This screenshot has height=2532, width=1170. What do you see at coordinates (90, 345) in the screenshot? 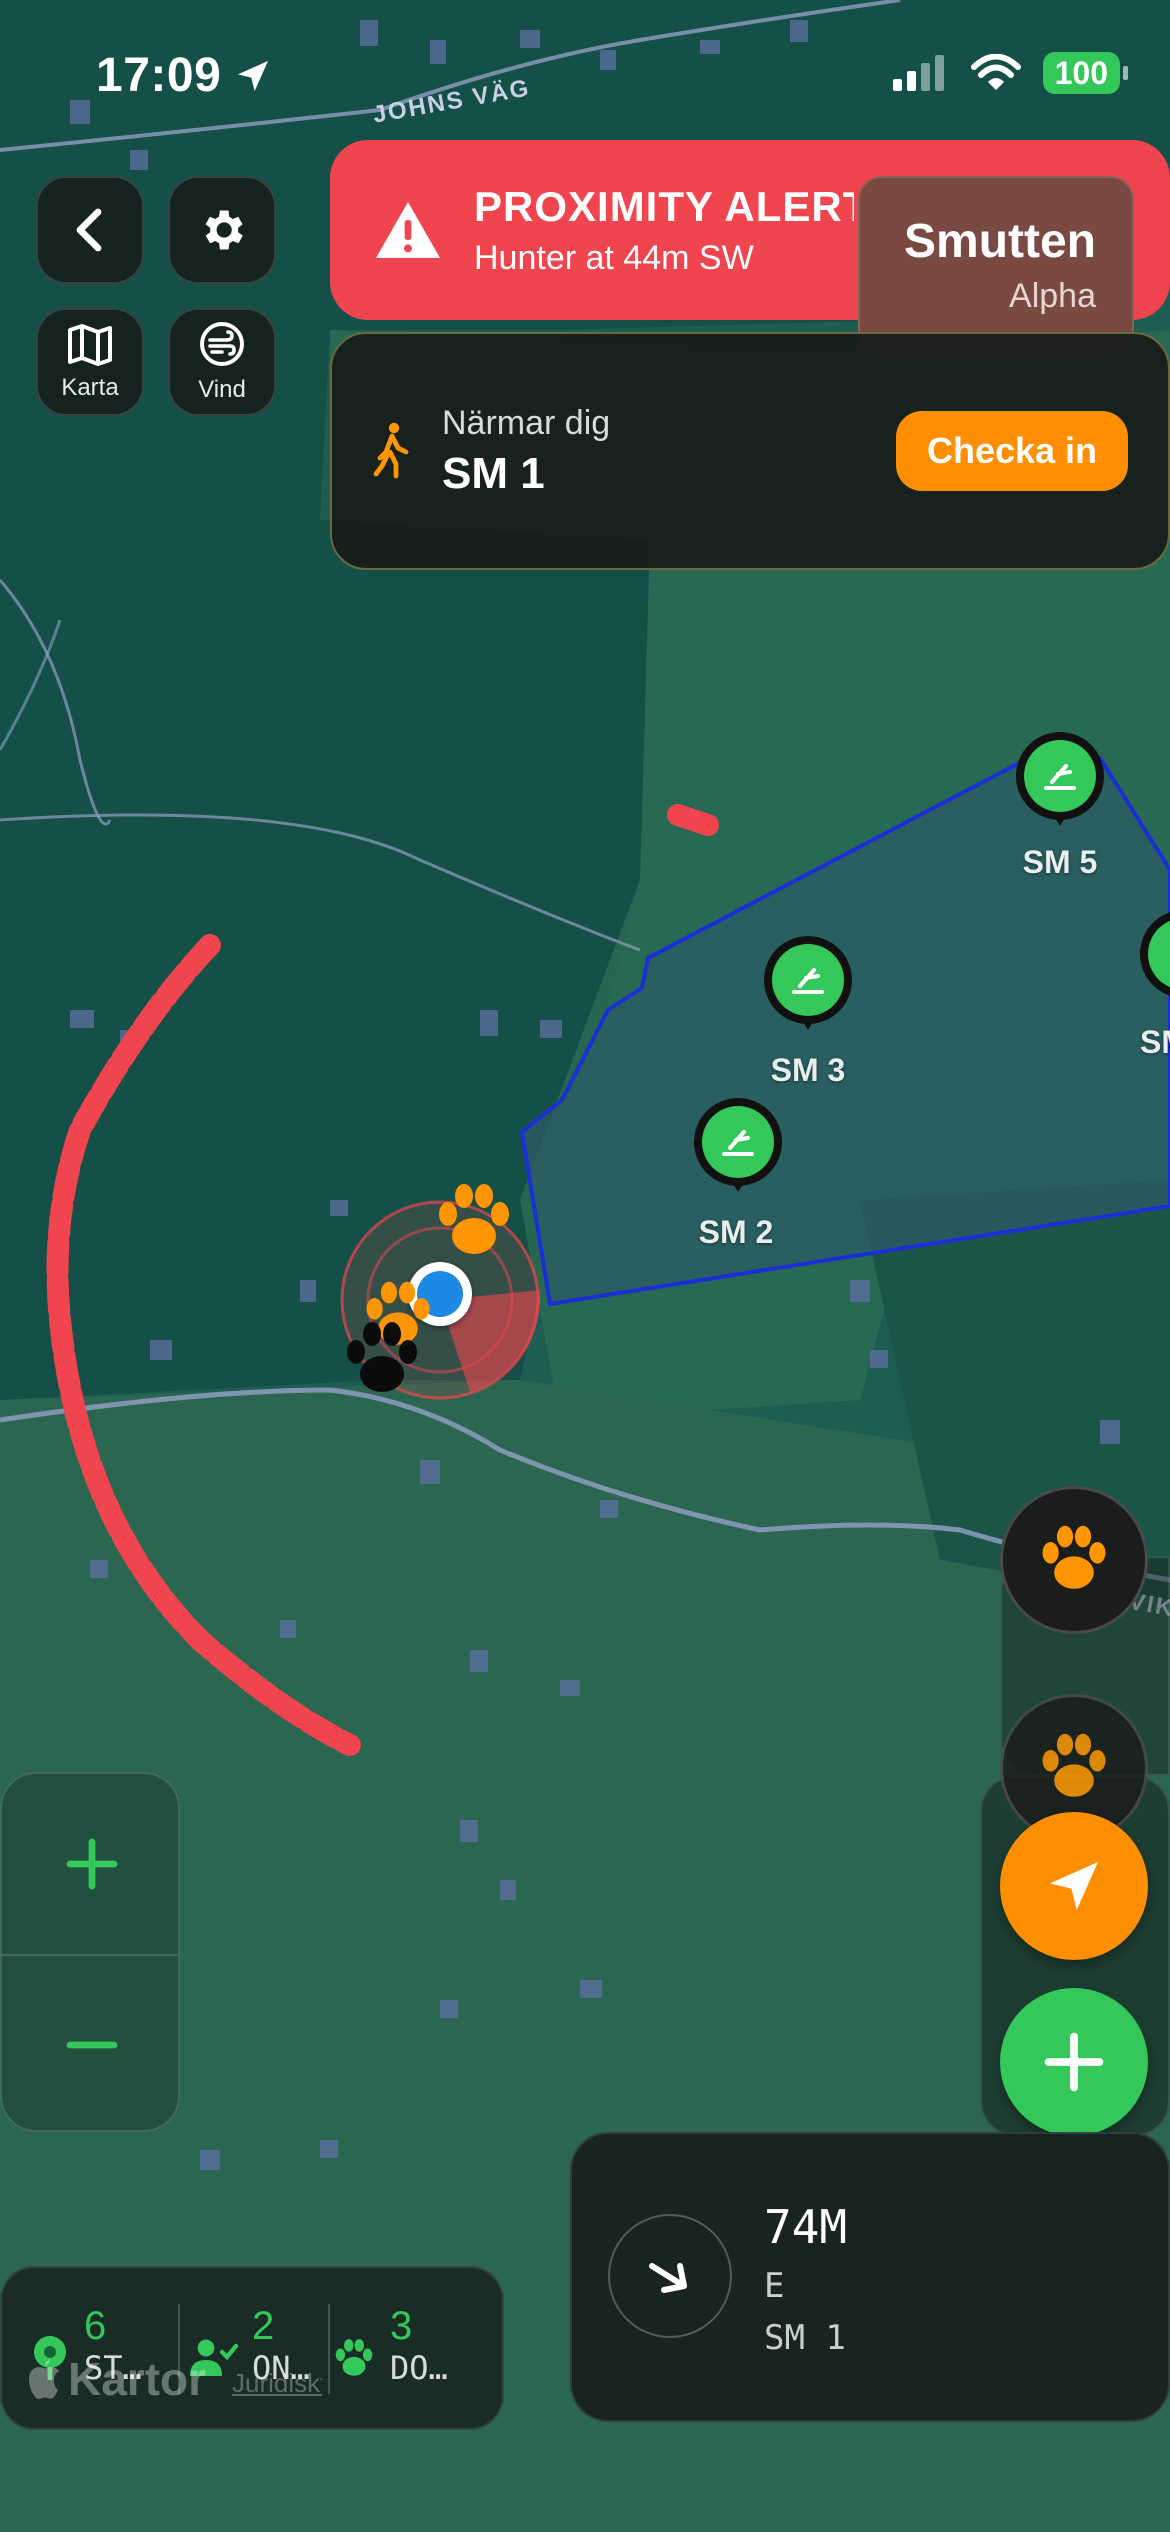
I see `map-icon` at bounding box center [90, 345].